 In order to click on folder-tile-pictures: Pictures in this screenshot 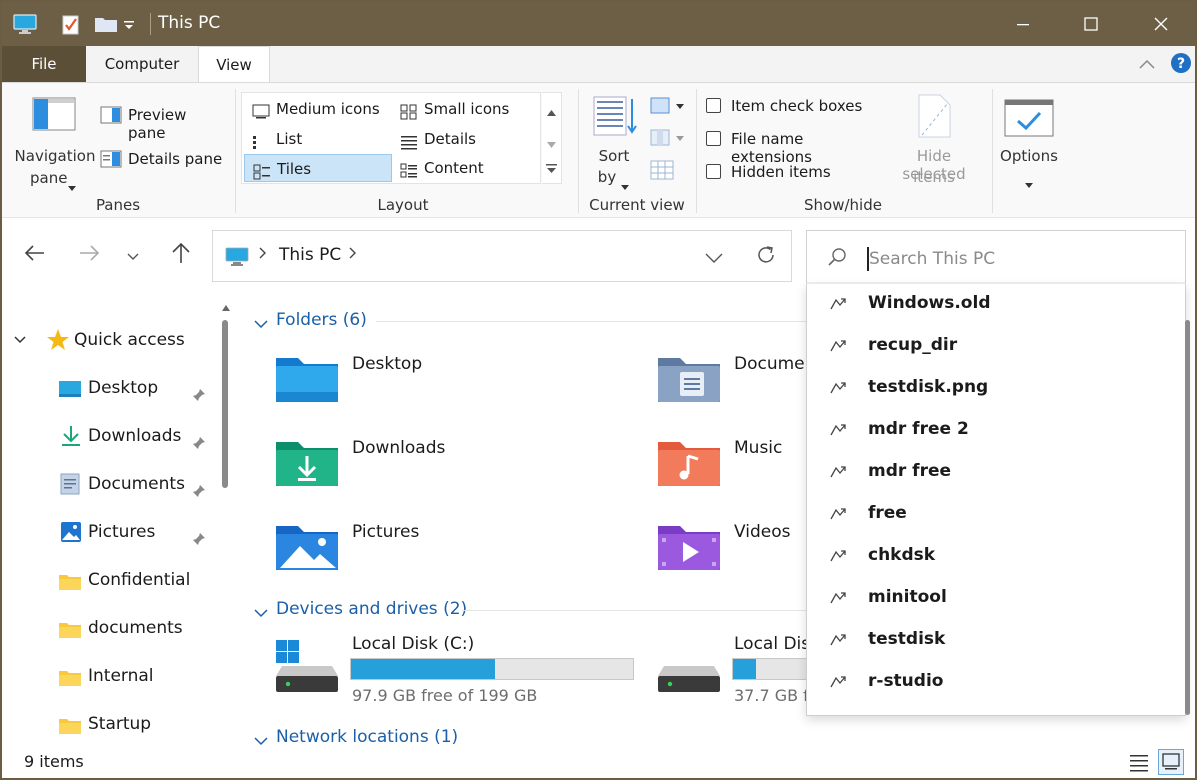, I will do `click(400, 546)`.